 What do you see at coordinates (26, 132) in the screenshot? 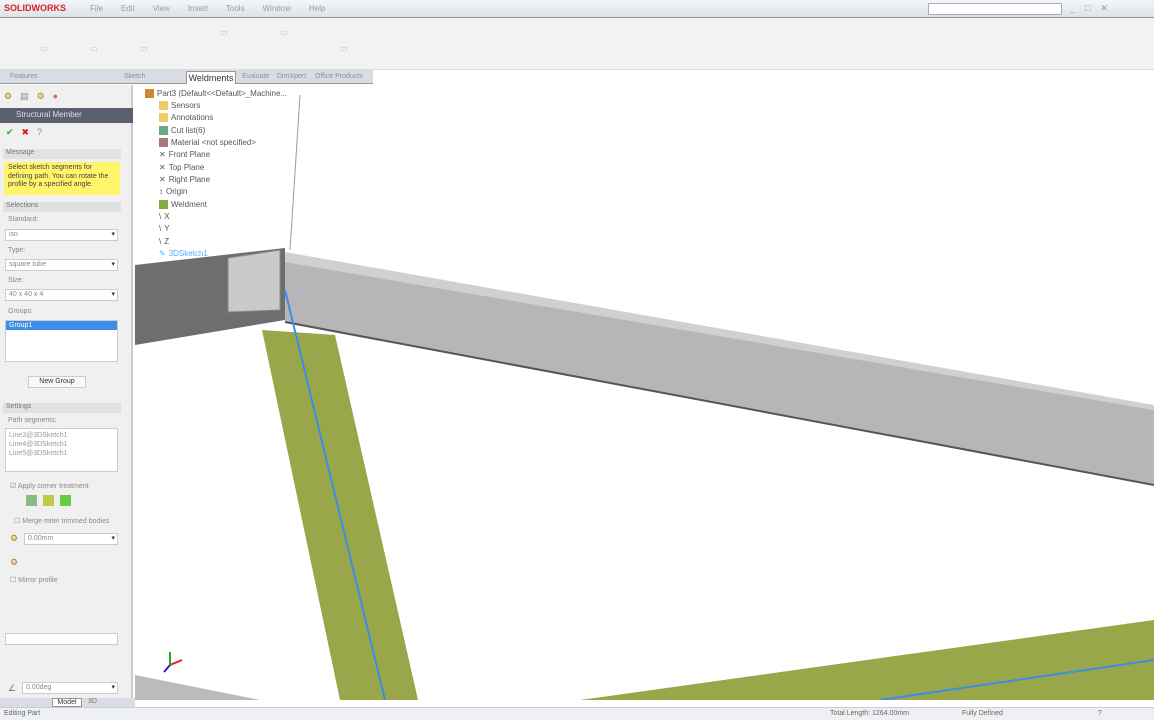
I see `cancel-button: ✖` at bounding box center [26, 132].